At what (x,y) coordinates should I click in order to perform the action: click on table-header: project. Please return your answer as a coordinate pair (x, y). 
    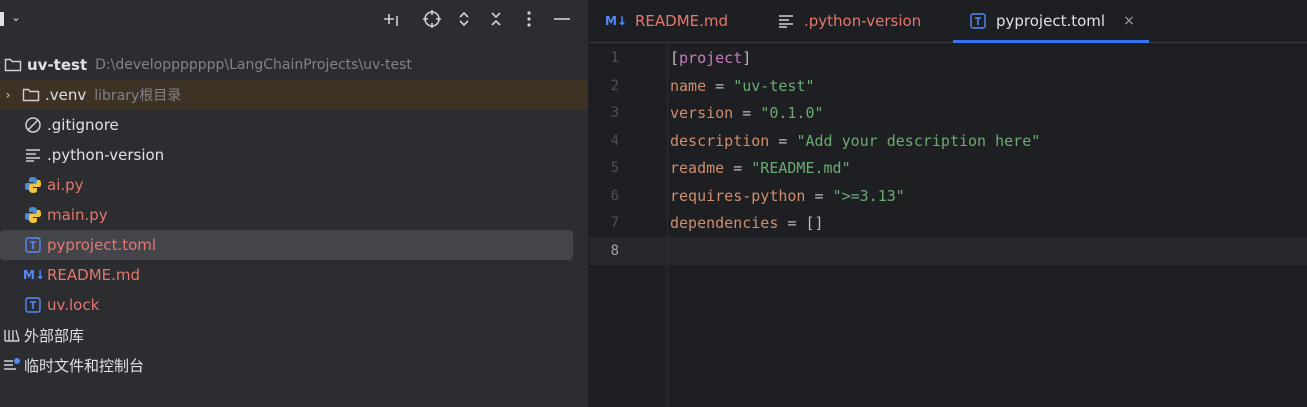
    Looking at the image, I should click on (711, 58).